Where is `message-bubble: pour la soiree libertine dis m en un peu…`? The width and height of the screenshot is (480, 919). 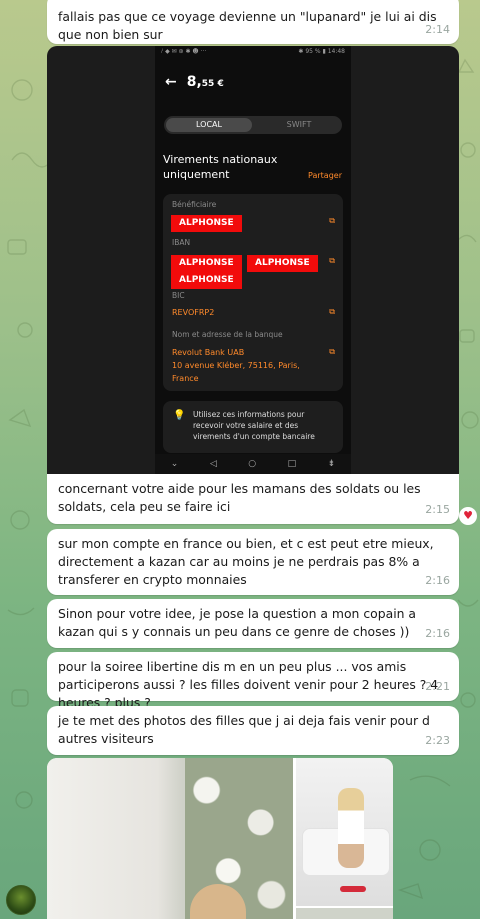 message-bubble: pour la soiree libertine dis m en un peu… is located at coordinates (253, 681).